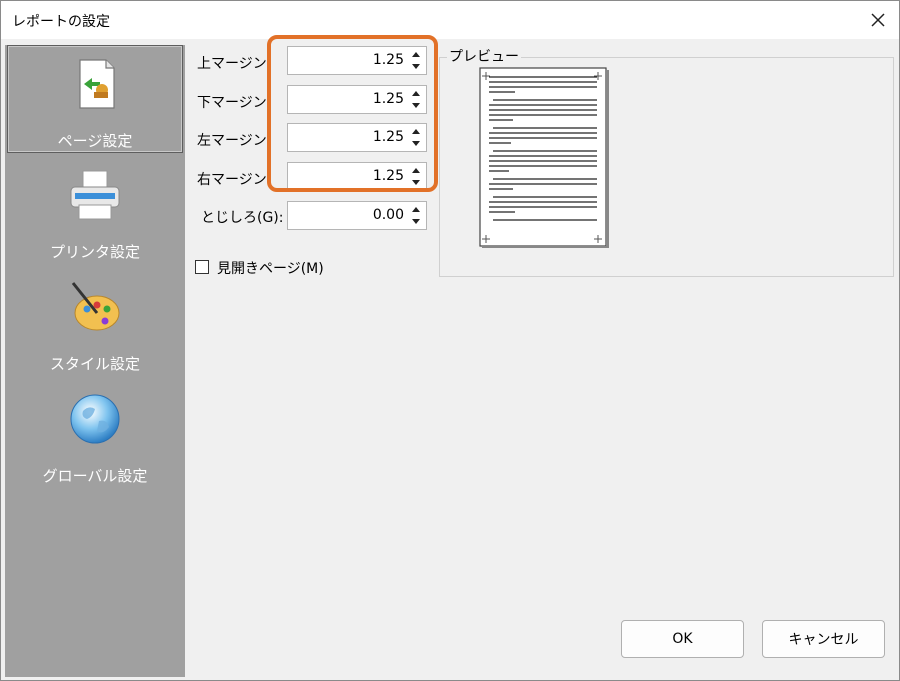 The image size is (900, 681). Describe the element at coordinates (232, 141) in the screenshot. I see `left-margin-label: 左マージン` at that location.